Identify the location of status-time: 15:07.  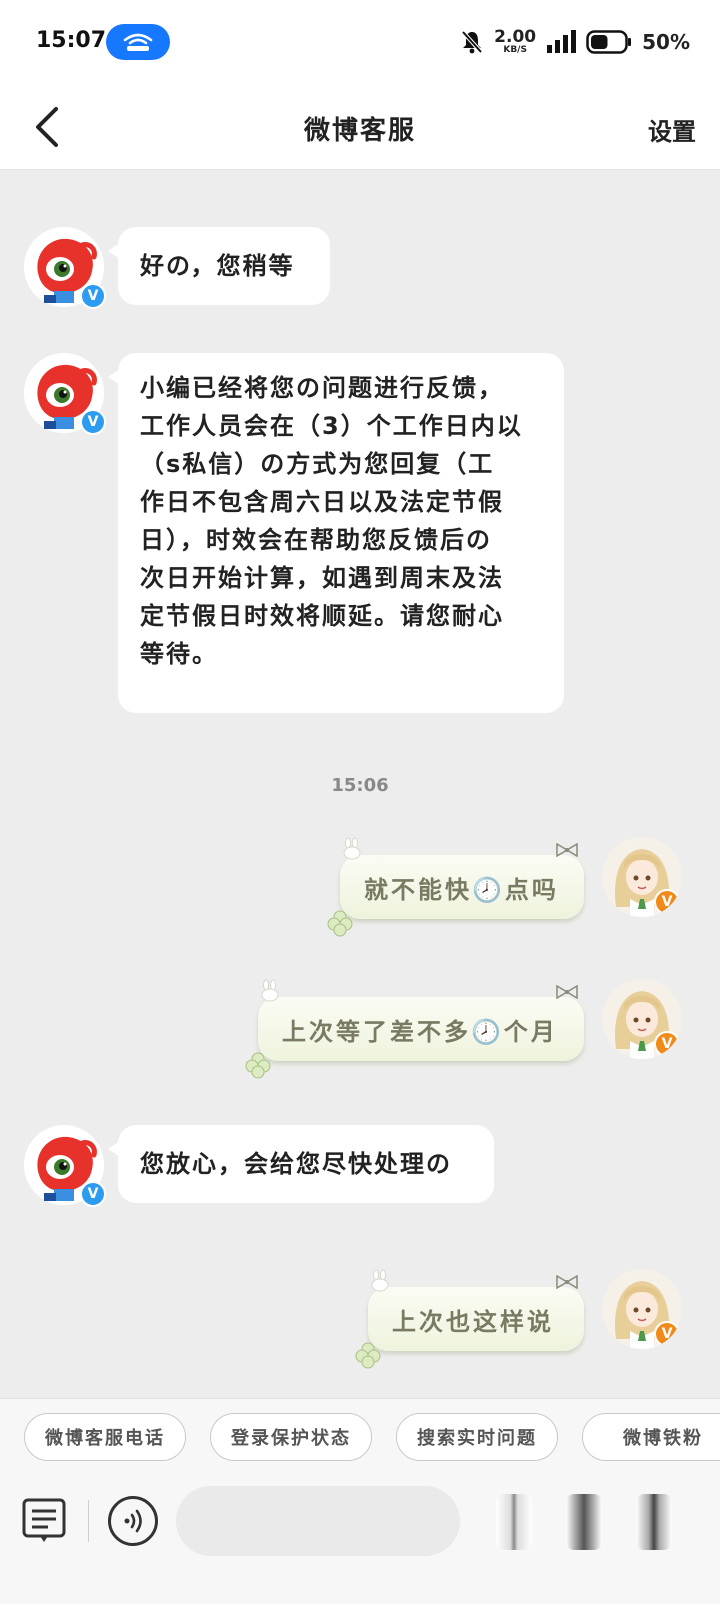
(71, 40).